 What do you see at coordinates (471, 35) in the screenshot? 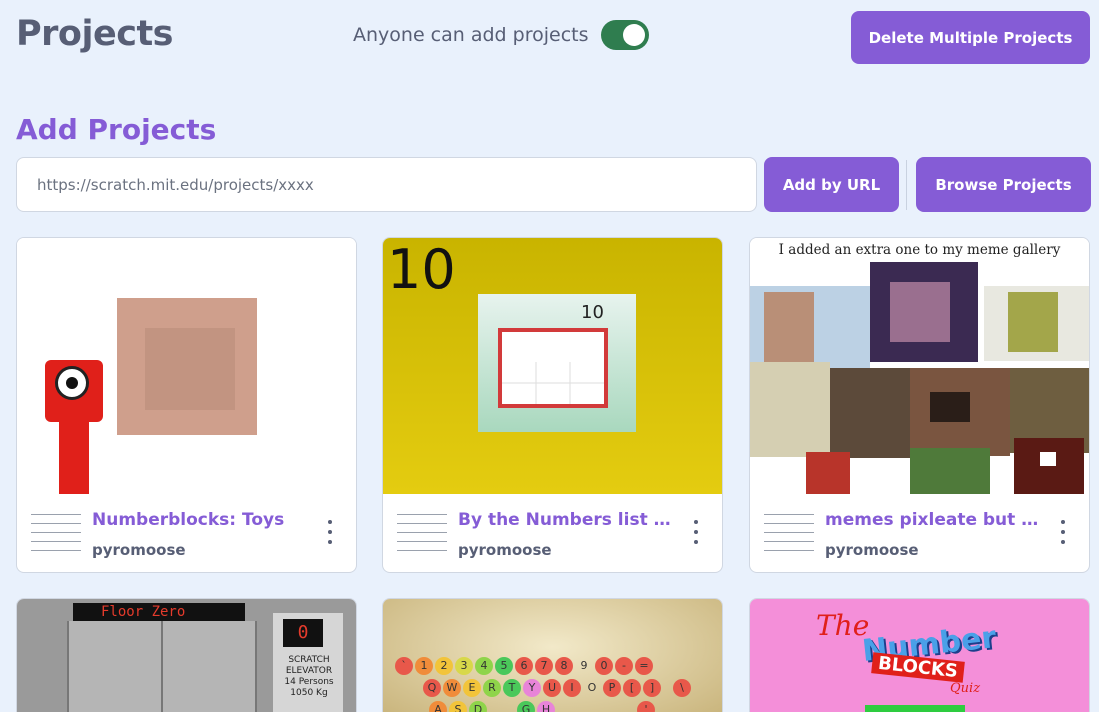
I see `toggle-label: Anyone can add projects` at bounding box center [471, 35].